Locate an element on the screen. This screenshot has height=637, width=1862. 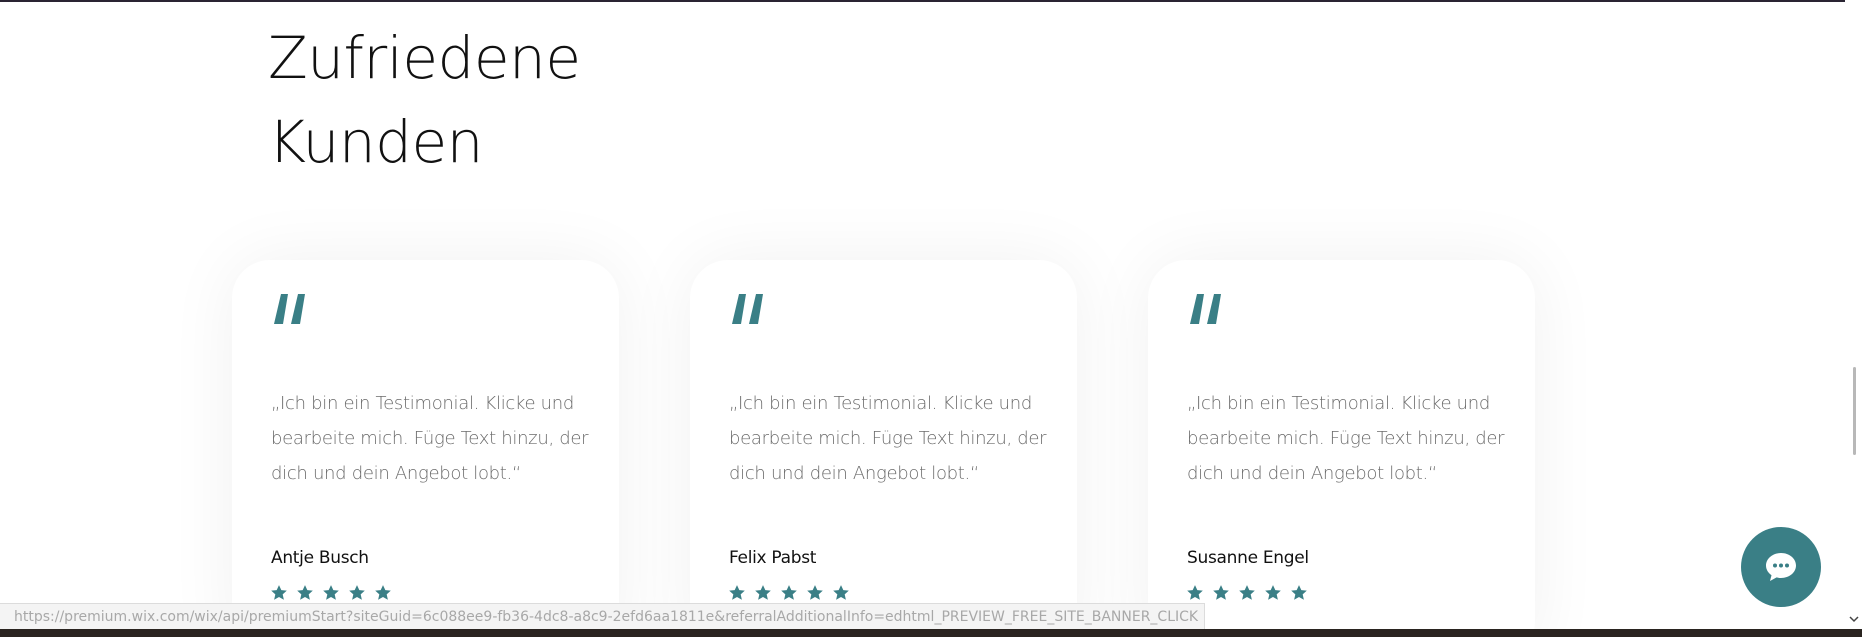
section-title: Zufriedene Kunden is located at coordinates (424, 100).